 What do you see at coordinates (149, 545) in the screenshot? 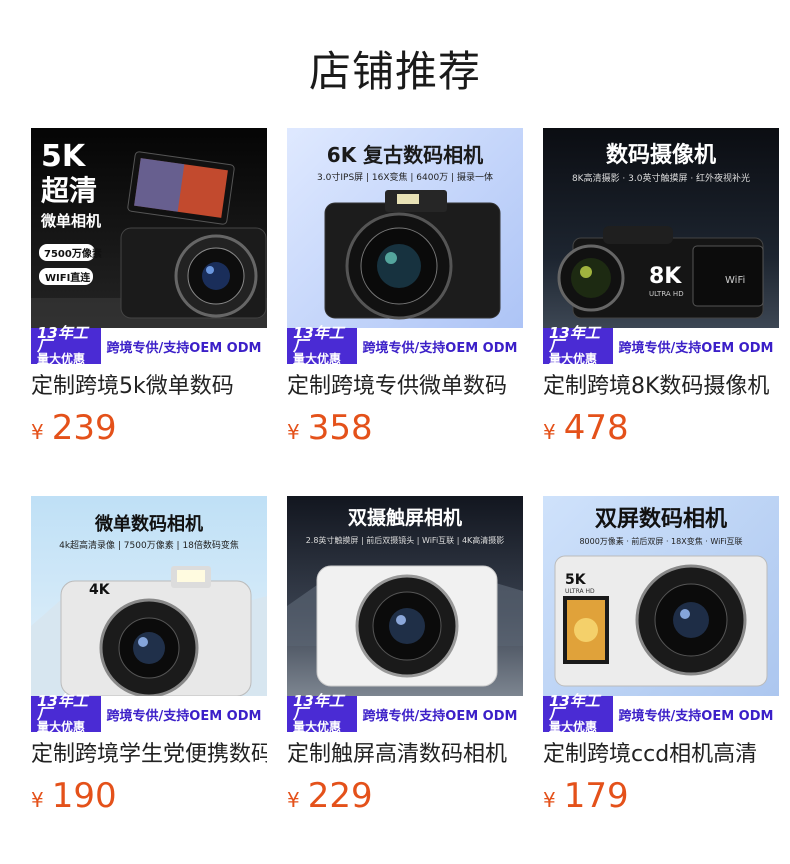
I see `thumb-caption: 4k超高清录像 | 7500万像素 | 18倍数码变焦` at bounding box center [149, 545].